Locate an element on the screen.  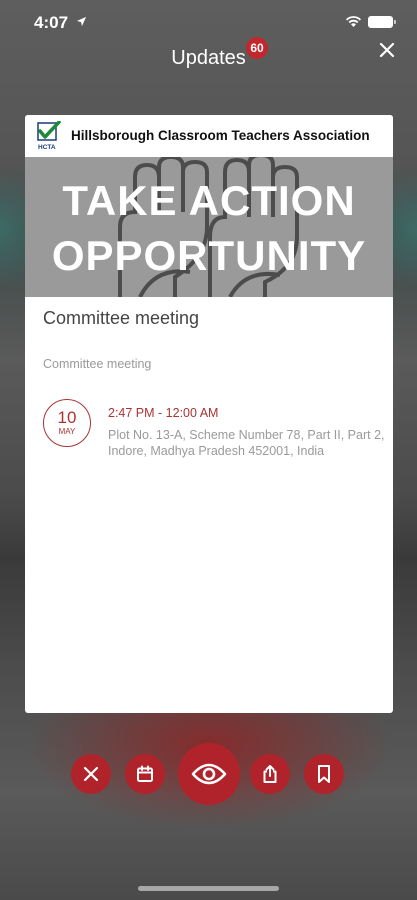
eye-icon is located at coordinates (209, 774).